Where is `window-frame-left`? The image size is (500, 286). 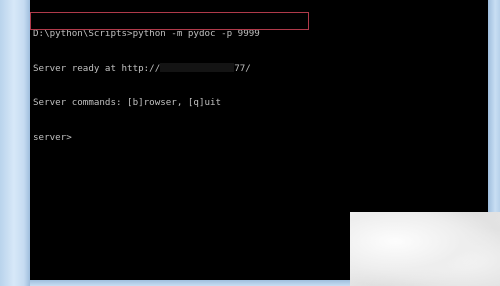
window-frame-left is located at coordinates (15, 143).